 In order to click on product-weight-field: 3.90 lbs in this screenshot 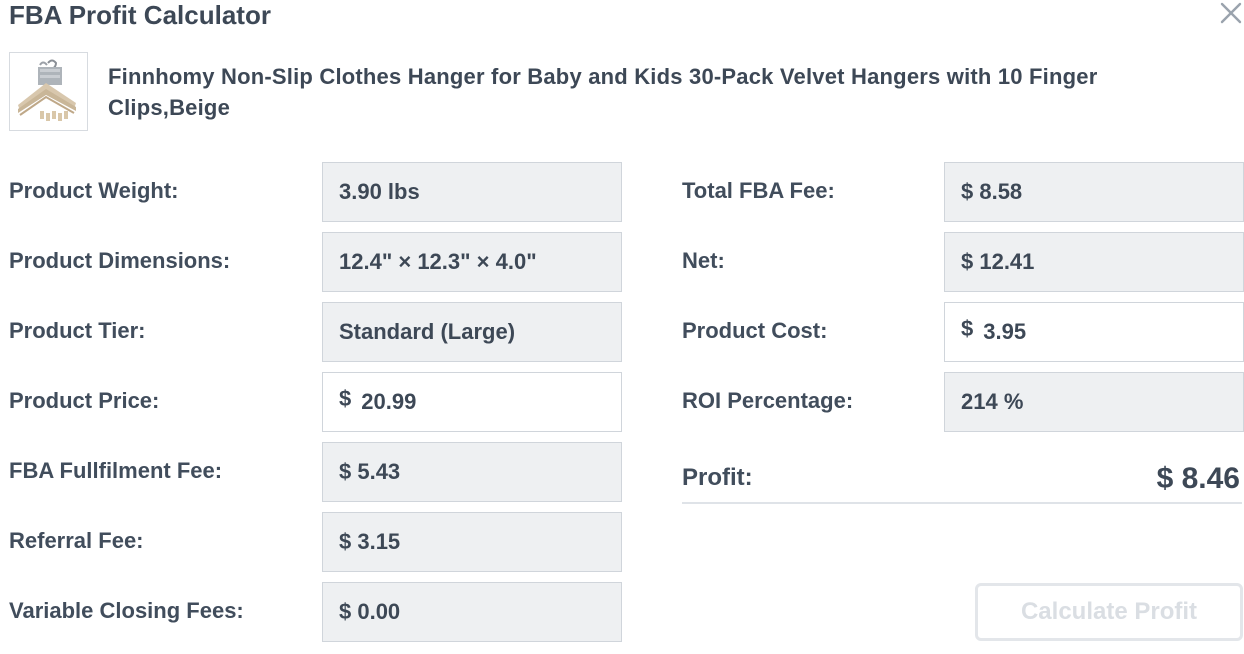, I will do `click(472, 192)`.